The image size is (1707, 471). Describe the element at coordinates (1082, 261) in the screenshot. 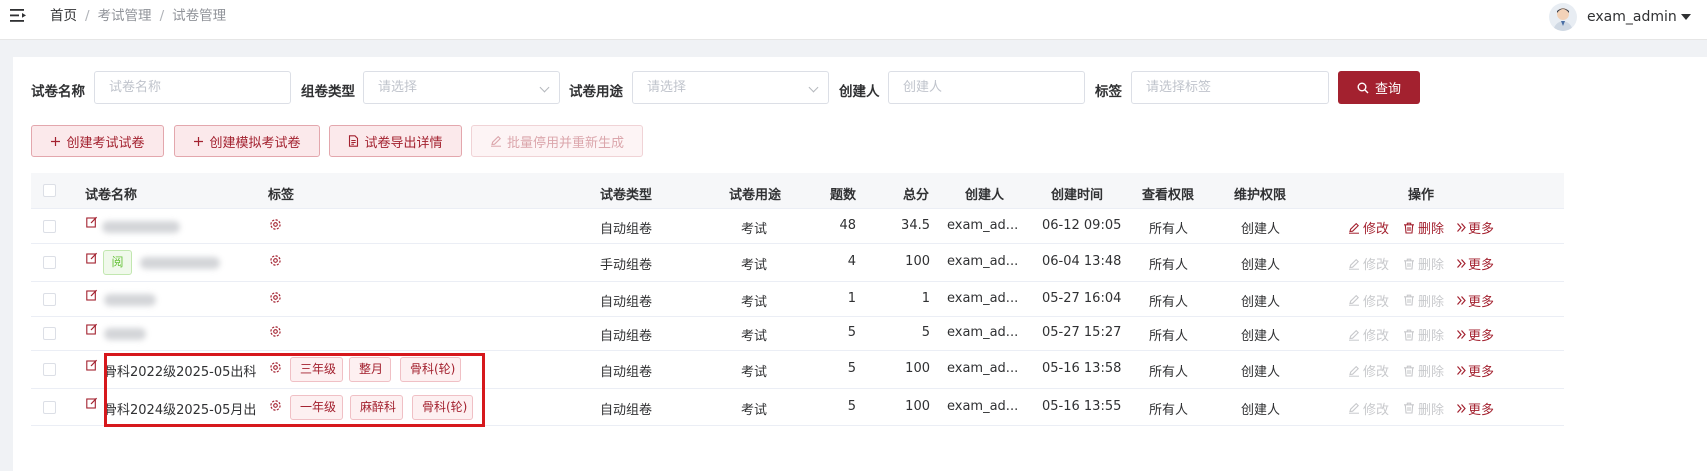

I see `cell-created: 06-04 13:48` at that location.